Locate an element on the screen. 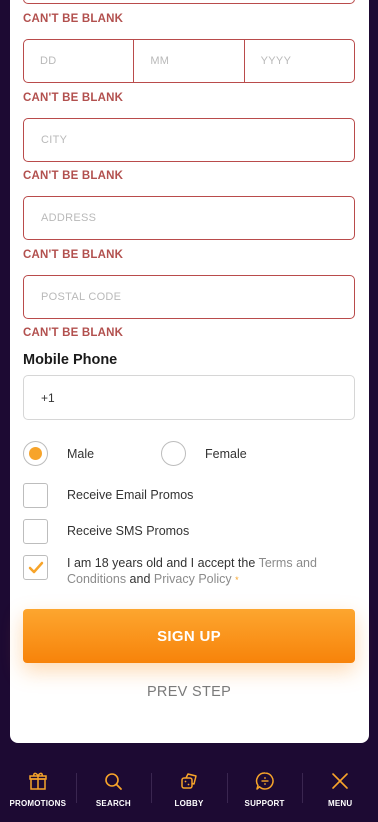 The height and width of the screenshot is (822, 378). checkmark-icon is located at coordinates (35, 567).